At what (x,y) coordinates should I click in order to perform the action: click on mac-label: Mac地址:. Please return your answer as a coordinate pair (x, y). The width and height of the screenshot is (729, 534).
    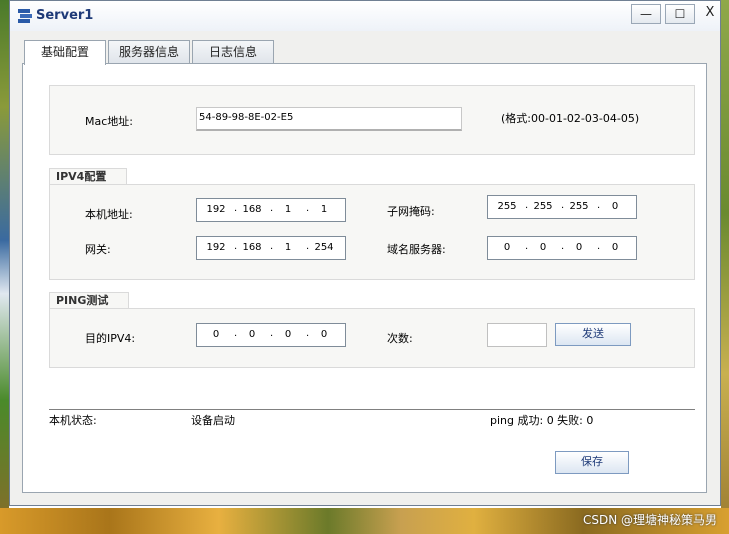
    Looking at the image, I should click on (109, 121).